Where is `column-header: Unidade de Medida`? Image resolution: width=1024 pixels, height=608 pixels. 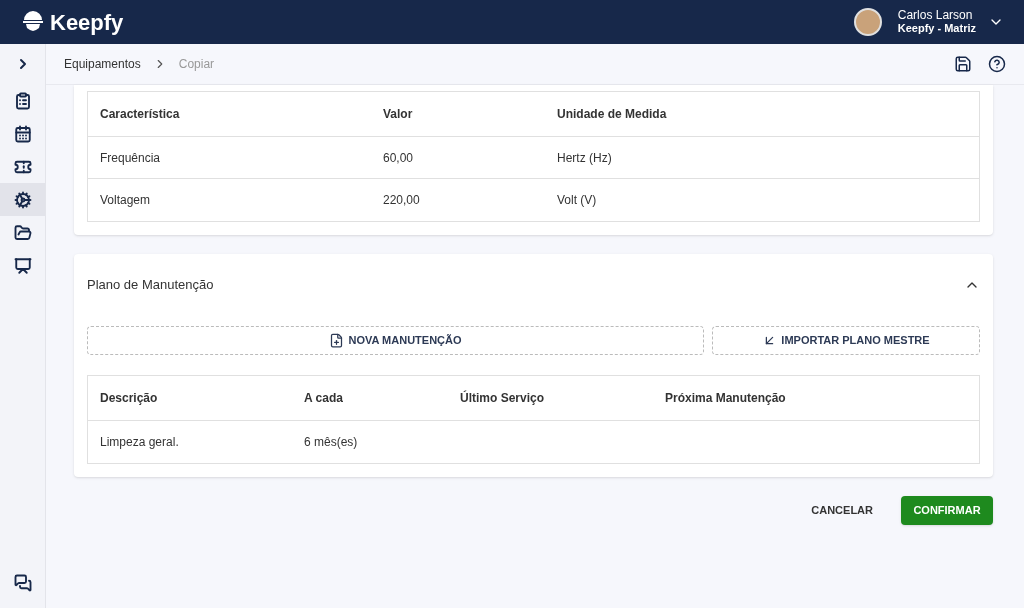
column-header: Unidade de Medida is located at coordinates (612, 114).